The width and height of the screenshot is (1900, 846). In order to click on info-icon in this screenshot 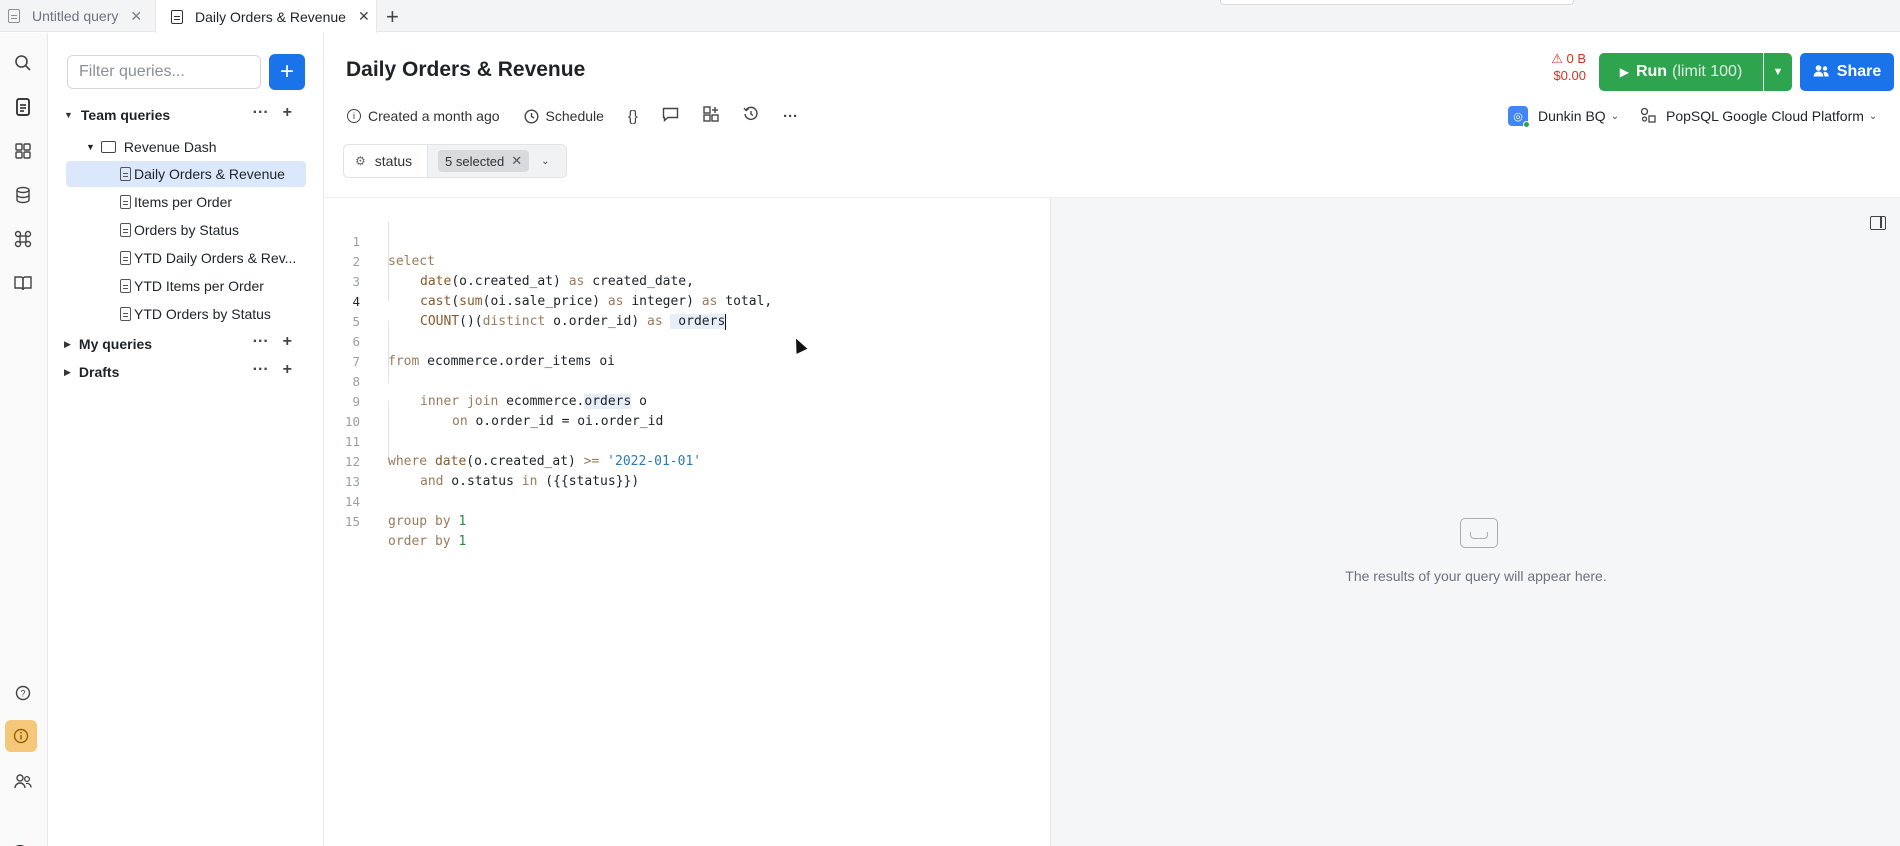, I will do `click(21, 736)`.